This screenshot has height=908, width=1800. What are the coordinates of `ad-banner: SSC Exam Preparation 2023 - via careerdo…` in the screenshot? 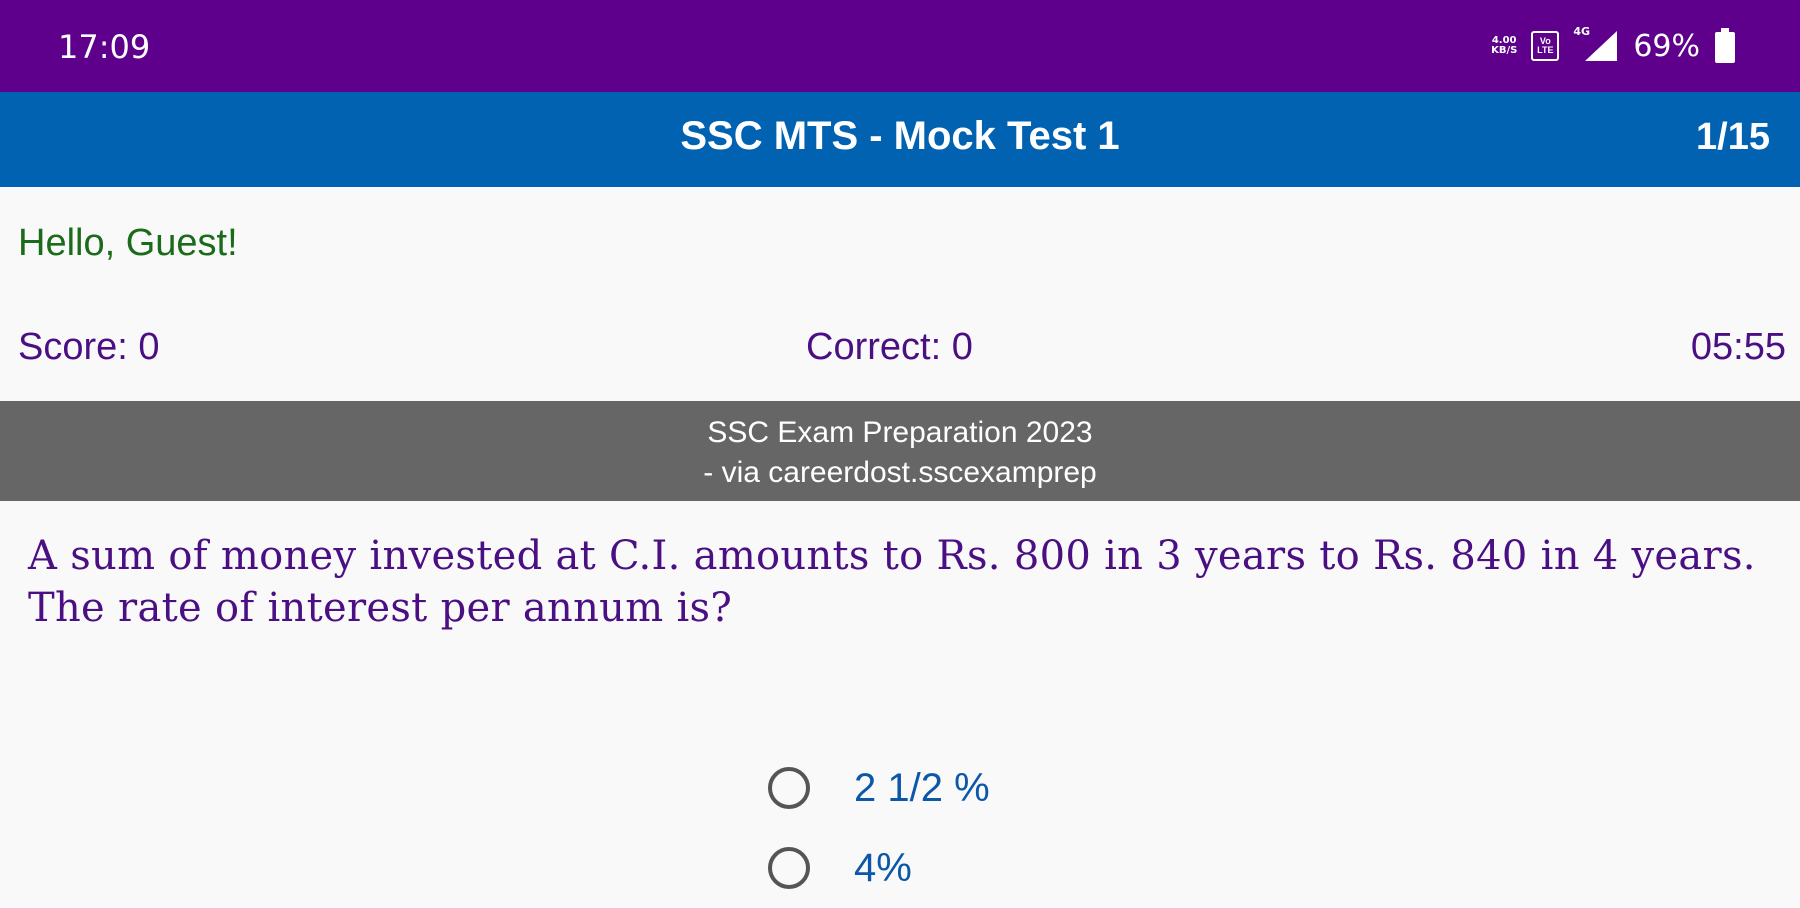 It's located at (900, 451).